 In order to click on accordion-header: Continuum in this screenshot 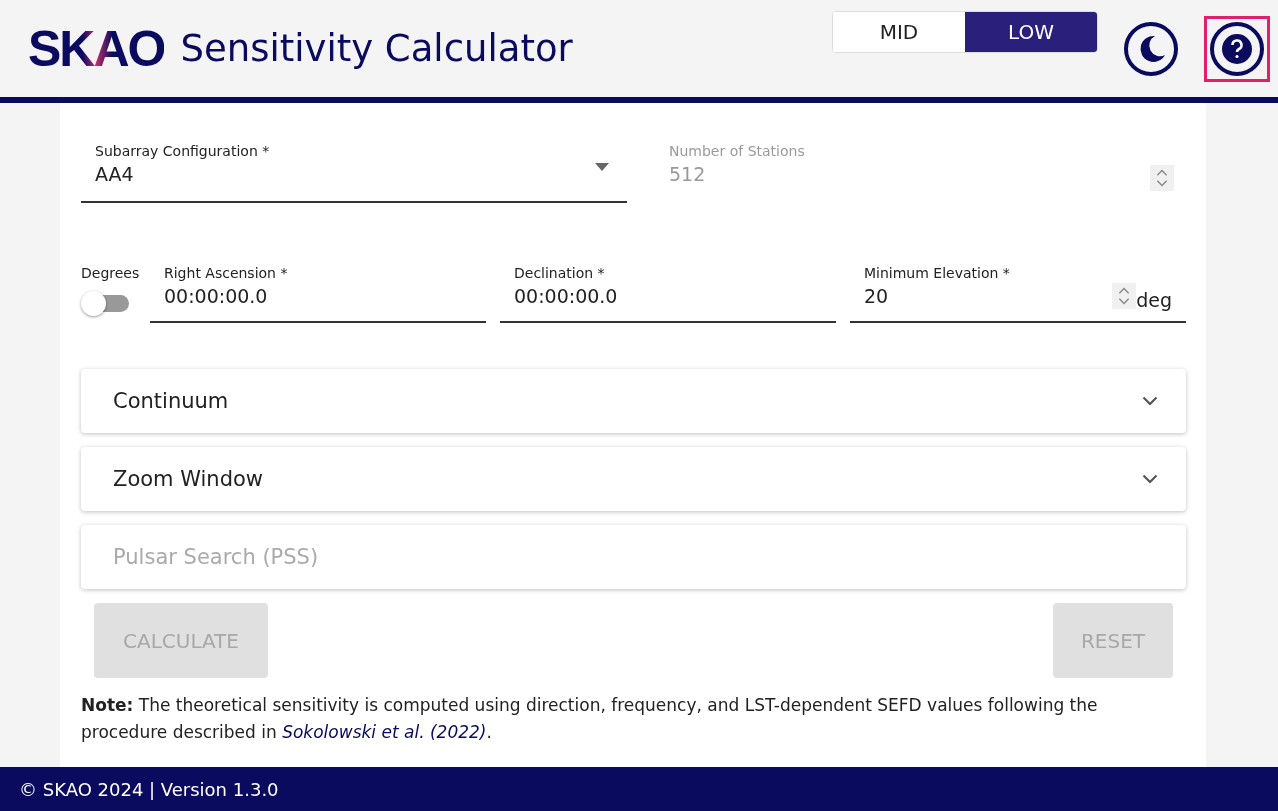, I will do `click(633, 401)`.